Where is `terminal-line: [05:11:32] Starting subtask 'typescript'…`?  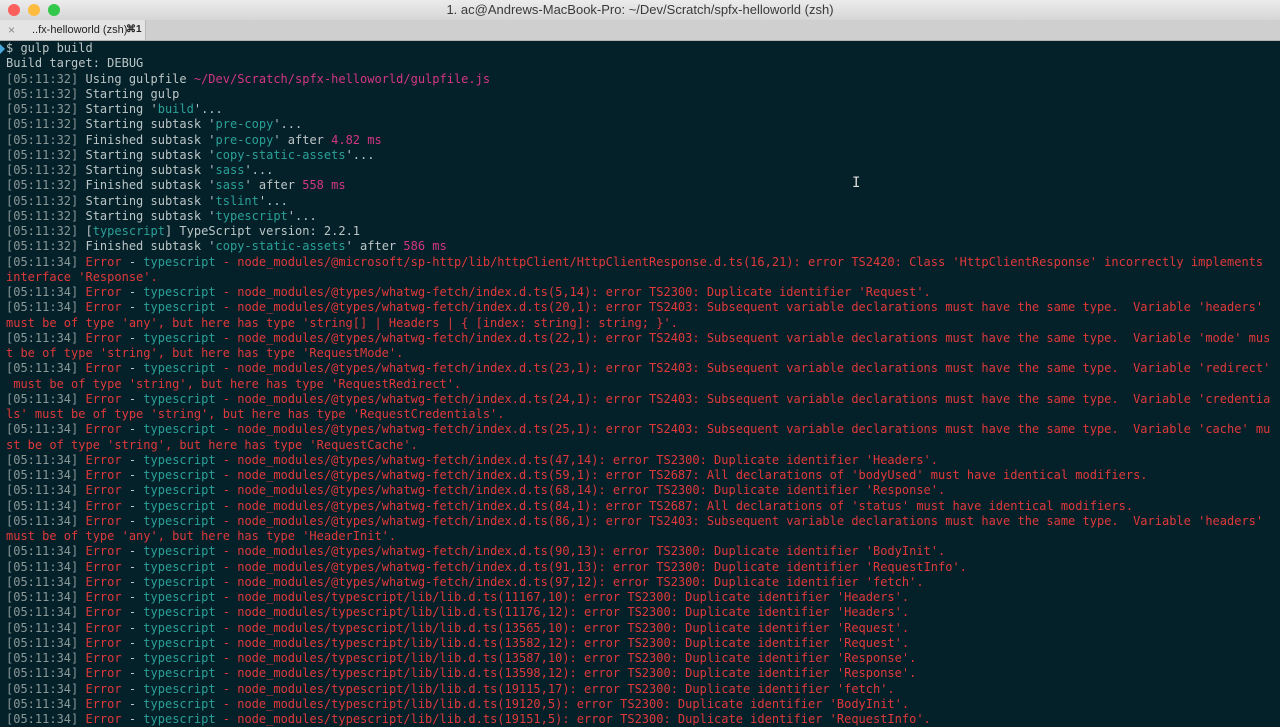
terminal-line: [05:11:32] Starting subtask 'typescript'… is located at coordinates (643, 216).